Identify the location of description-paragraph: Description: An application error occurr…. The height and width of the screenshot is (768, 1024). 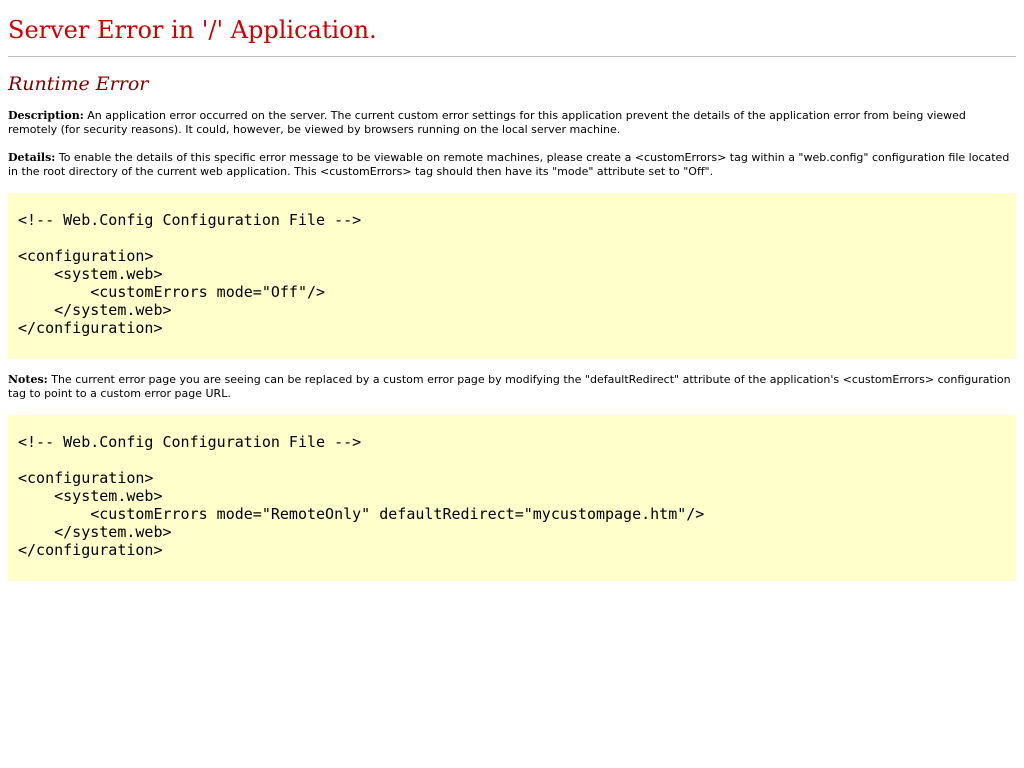
(512, 123).